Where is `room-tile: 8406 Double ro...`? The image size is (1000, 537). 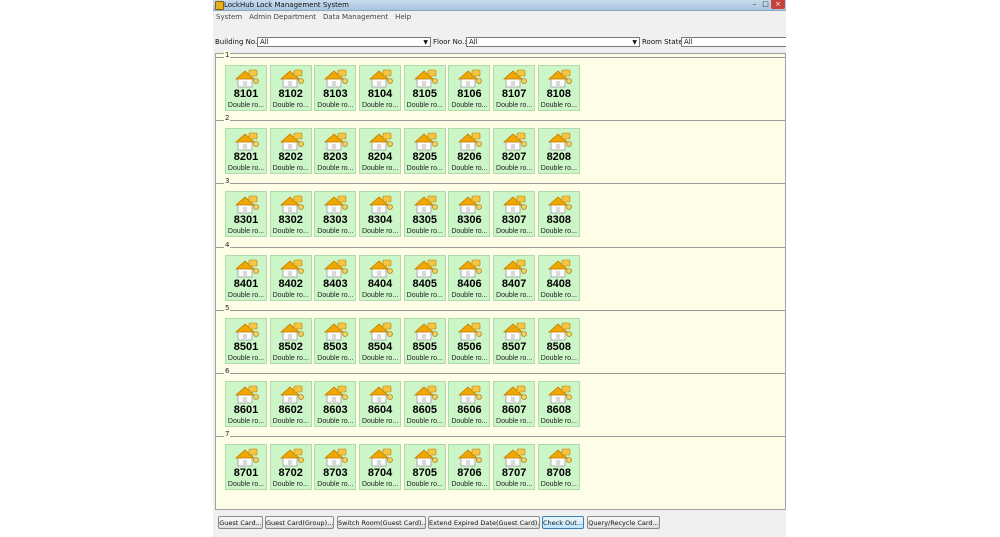
room-tile: 8406 Double ro... is located at coordinates (469, 277).